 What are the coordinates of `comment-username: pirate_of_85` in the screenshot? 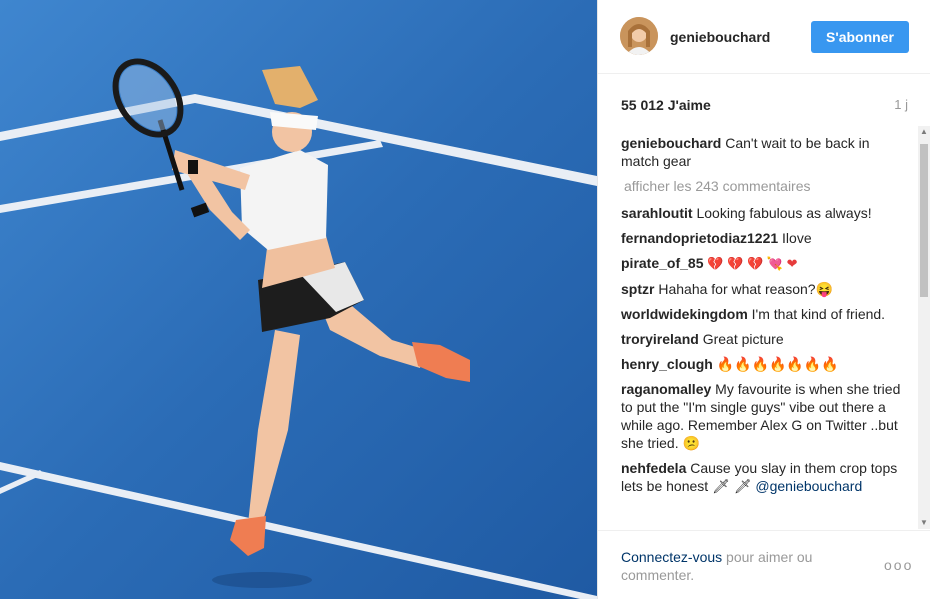 It's located at (662, 263).